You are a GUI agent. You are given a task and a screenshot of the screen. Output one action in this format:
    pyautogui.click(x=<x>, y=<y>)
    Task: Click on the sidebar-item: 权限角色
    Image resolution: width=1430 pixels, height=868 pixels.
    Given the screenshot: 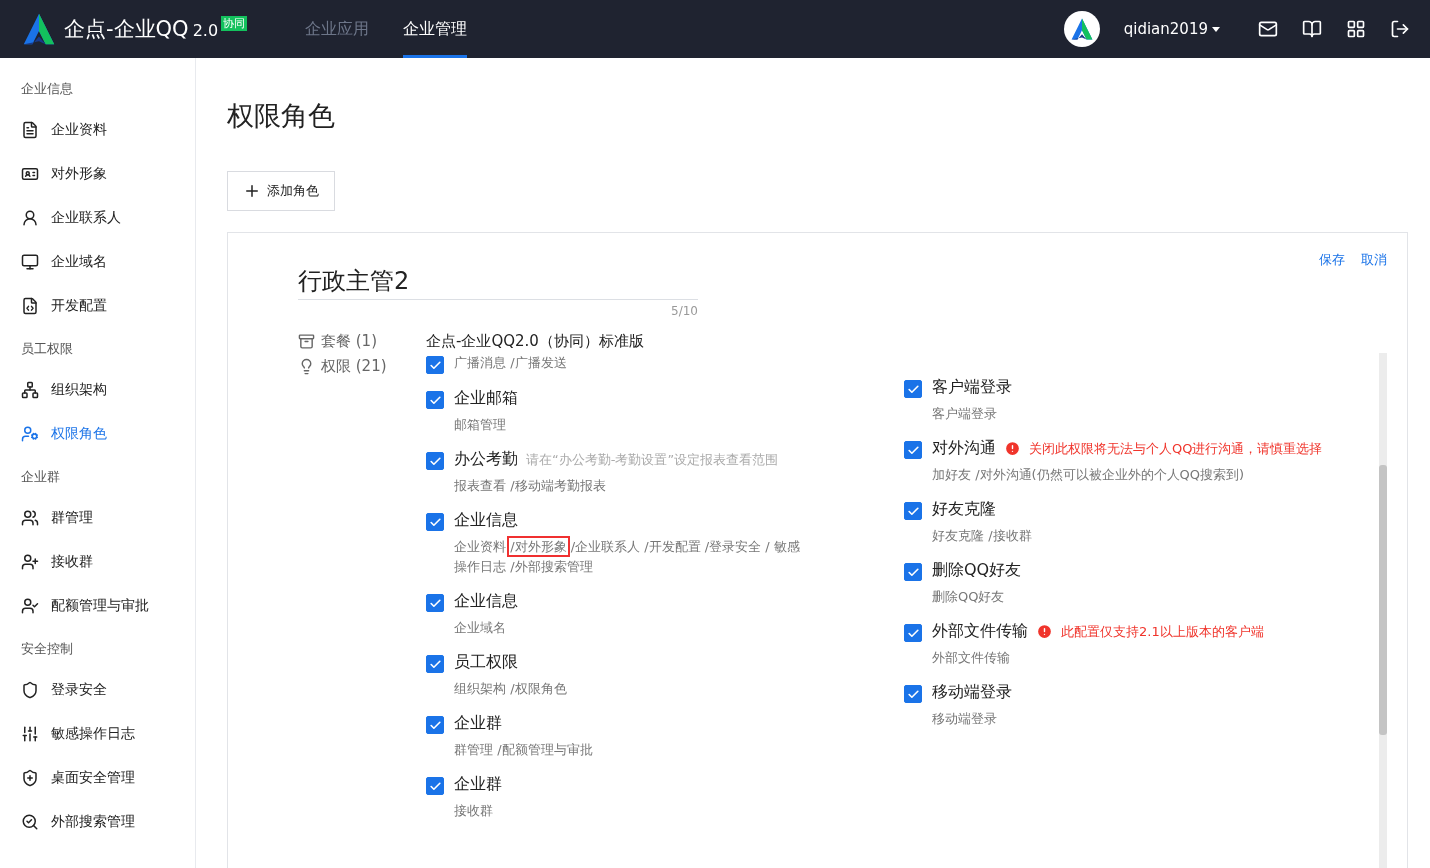 What is the action you would take?
    pyautogui.click(x=97, y=434)
    